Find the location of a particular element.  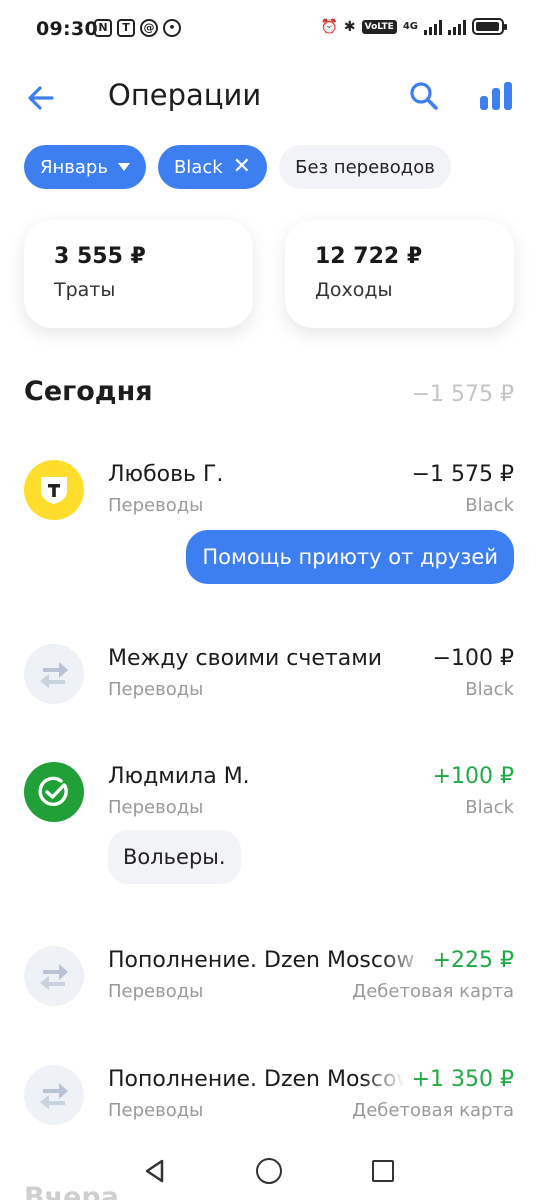

sber-logo-icon is located at coordinates (54, 792).